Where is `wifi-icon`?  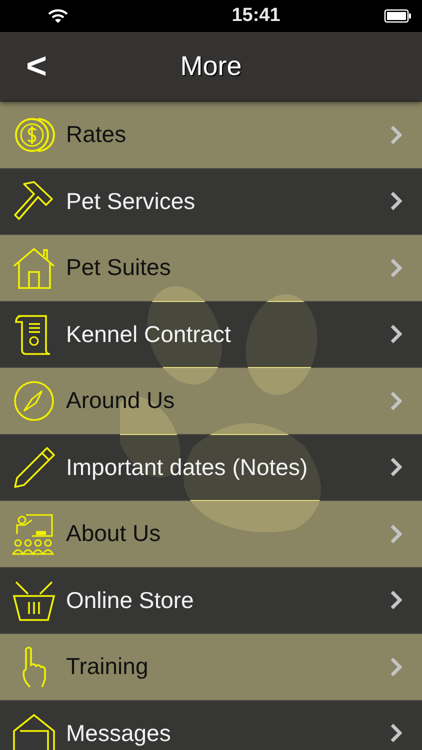 wifi-icon is located at coordinates (58, 16).